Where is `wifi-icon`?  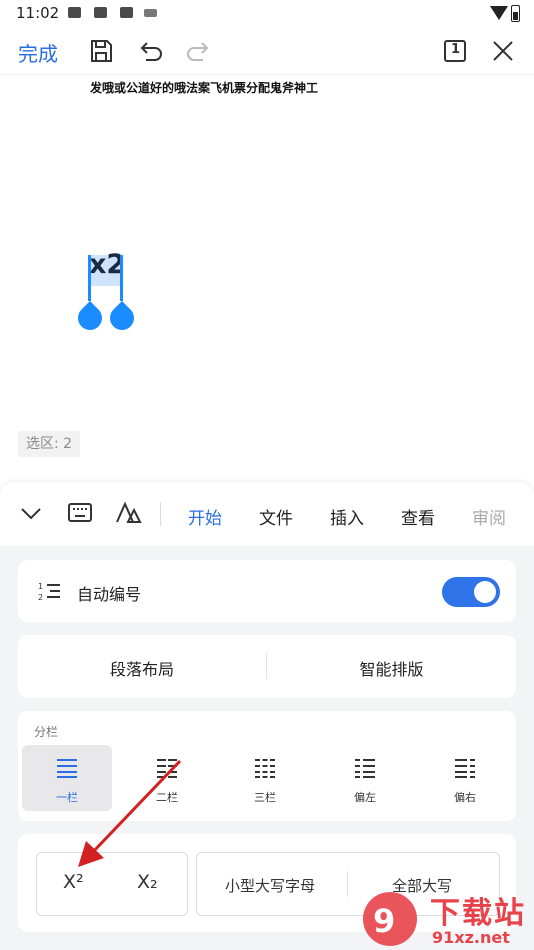 wifi-icon is located at coordinates (499, 13).